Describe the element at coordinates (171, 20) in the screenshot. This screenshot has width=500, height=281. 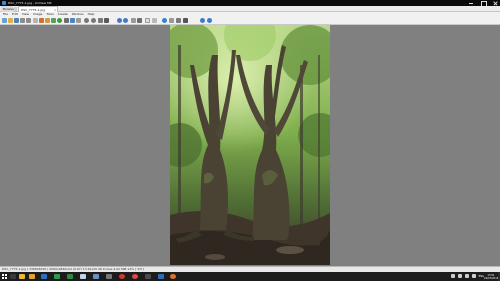
I see `histogram-icon` at that location.